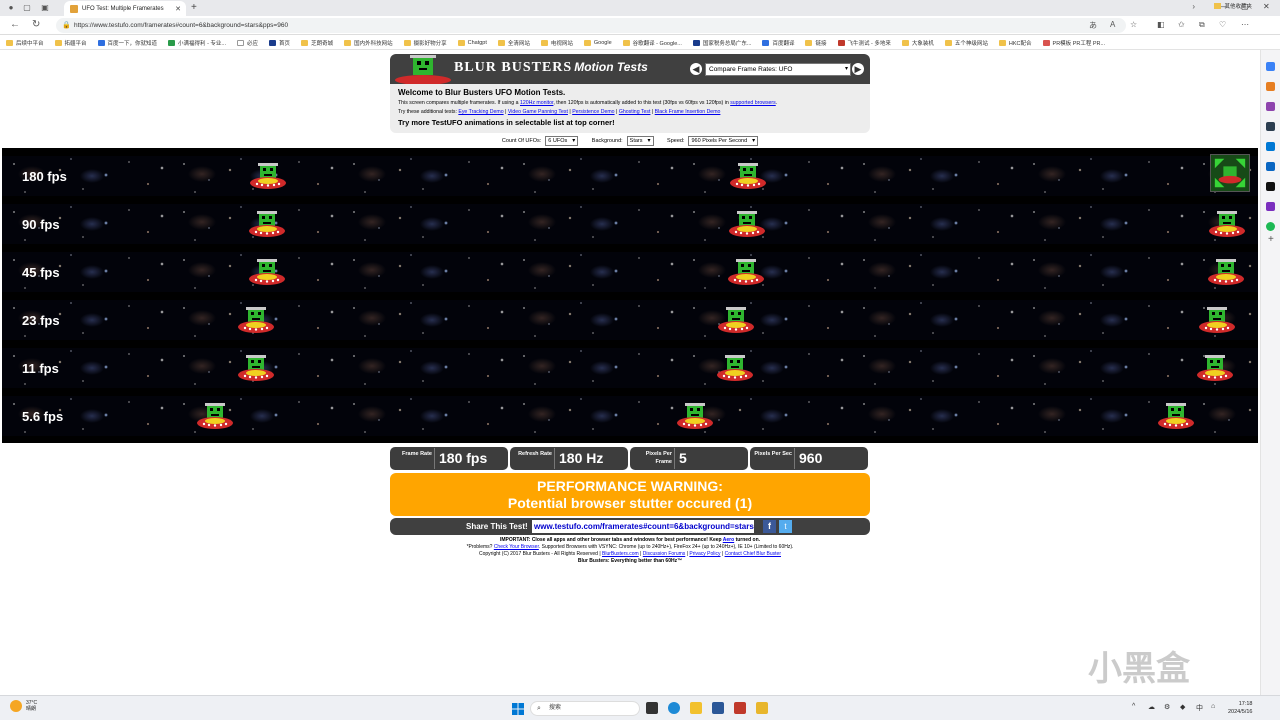  What do you see at coordinates (472, 42) in the screenshot?
I see `bookmark-item: Chatgpt` at bounding box center [472, 42].